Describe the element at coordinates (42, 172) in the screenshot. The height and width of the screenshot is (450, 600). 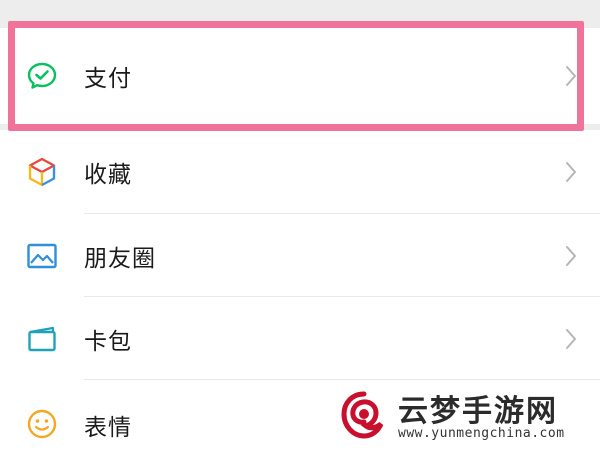
I see `favorites-cube-icon` at that location.